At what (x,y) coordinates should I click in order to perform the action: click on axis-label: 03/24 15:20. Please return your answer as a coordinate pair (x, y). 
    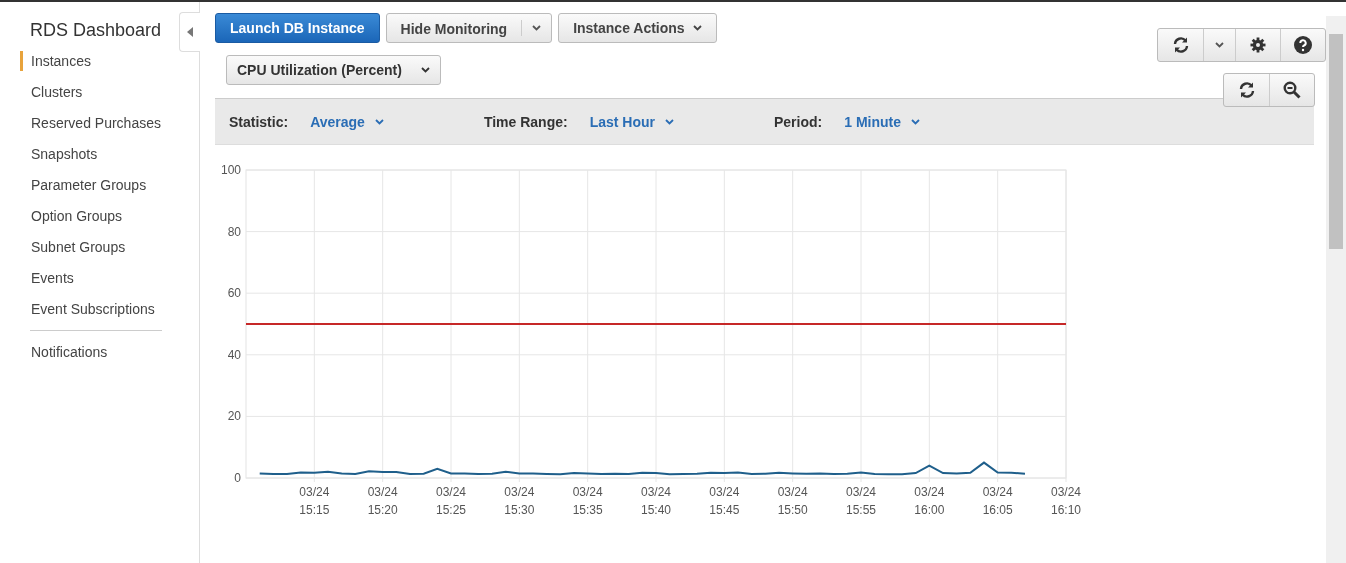
    Looking at the image, I should click on (382, 501).